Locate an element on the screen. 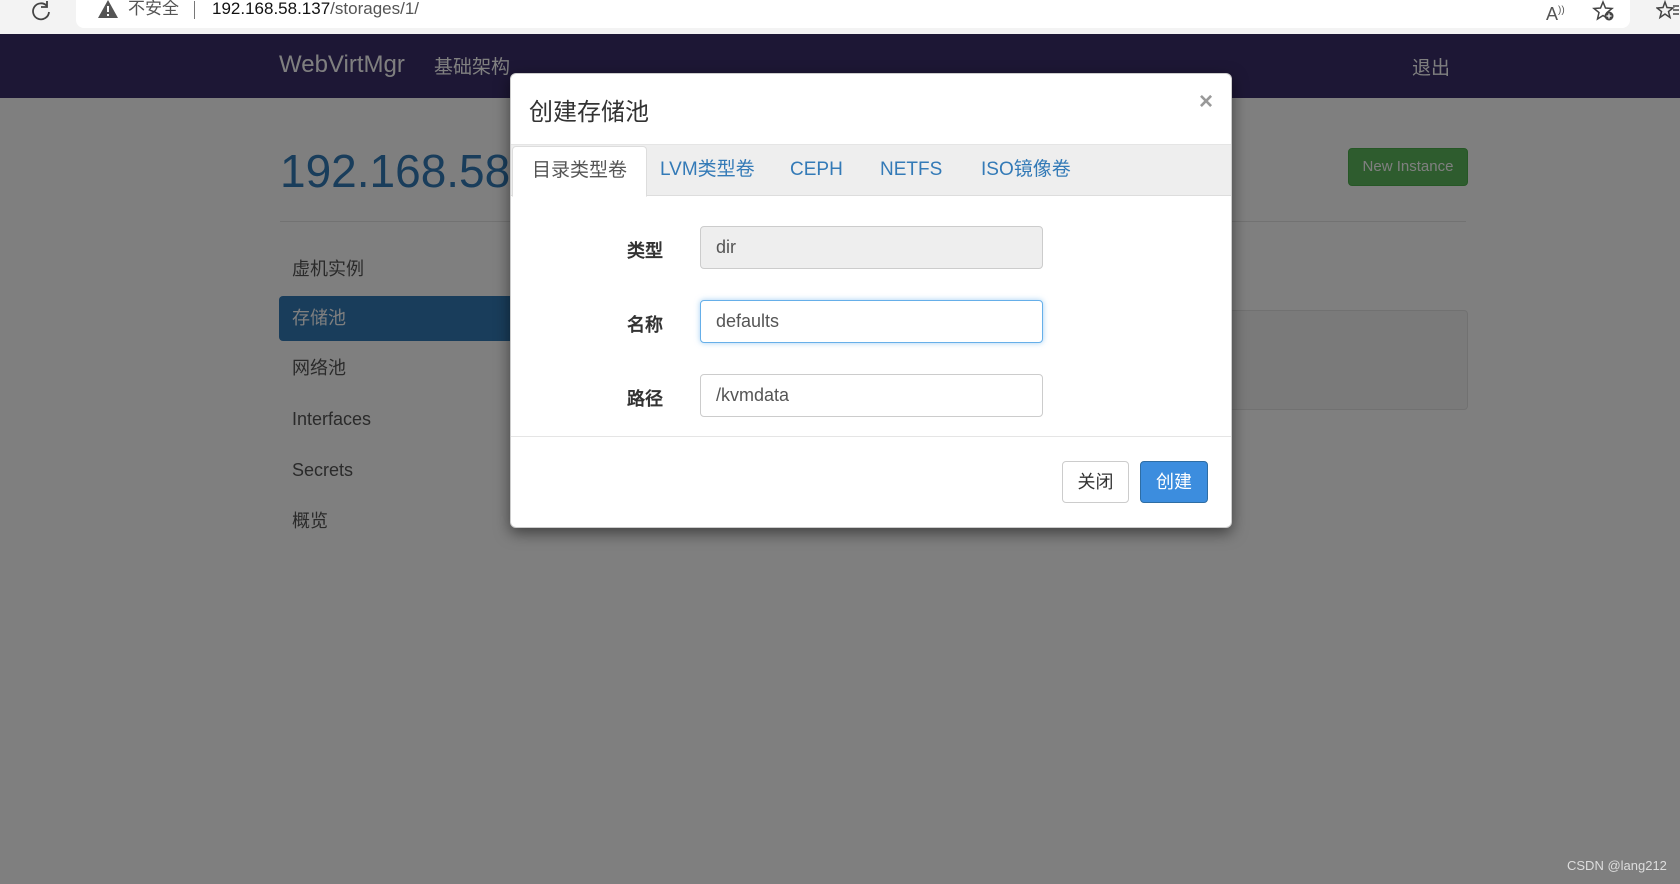  favorites-icon is located at coordinates (1668, 11).